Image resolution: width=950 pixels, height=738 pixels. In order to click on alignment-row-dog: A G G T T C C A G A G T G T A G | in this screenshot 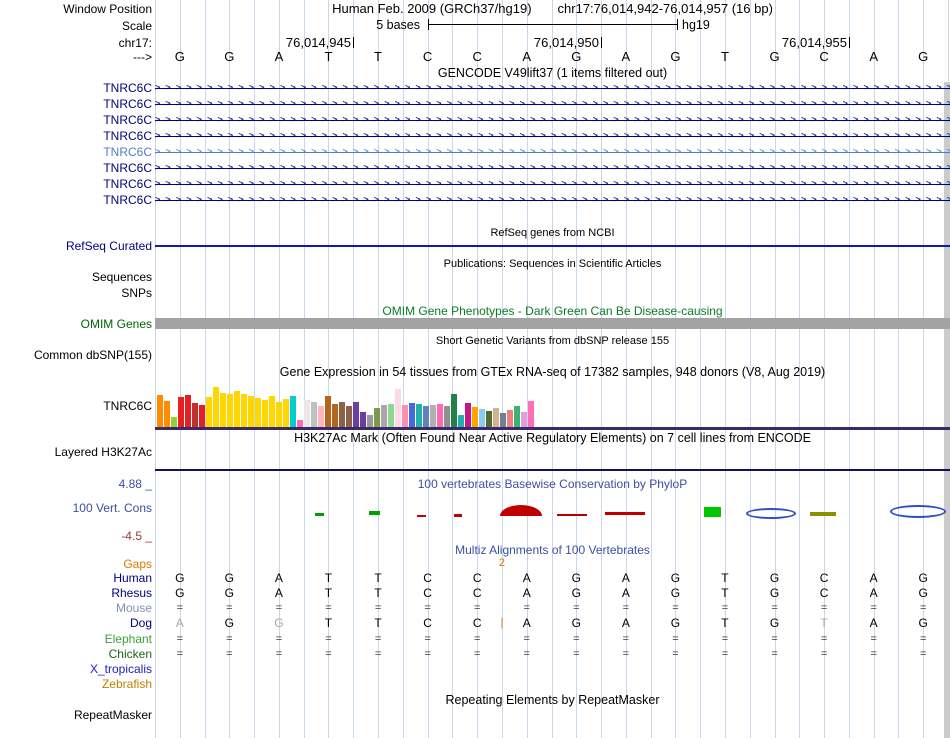, I will do `click(552, 623)`.